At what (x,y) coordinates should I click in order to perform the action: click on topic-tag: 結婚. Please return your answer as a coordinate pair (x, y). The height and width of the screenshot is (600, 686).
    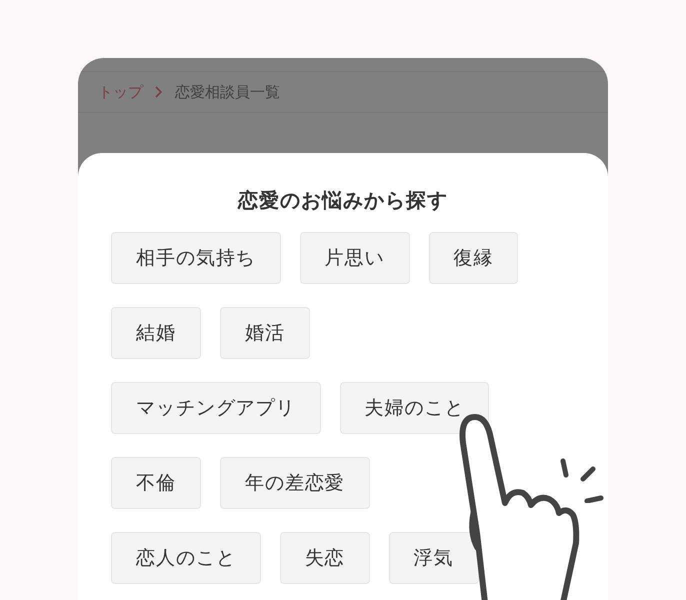
    Looking at the image, I should click on (156, 333).